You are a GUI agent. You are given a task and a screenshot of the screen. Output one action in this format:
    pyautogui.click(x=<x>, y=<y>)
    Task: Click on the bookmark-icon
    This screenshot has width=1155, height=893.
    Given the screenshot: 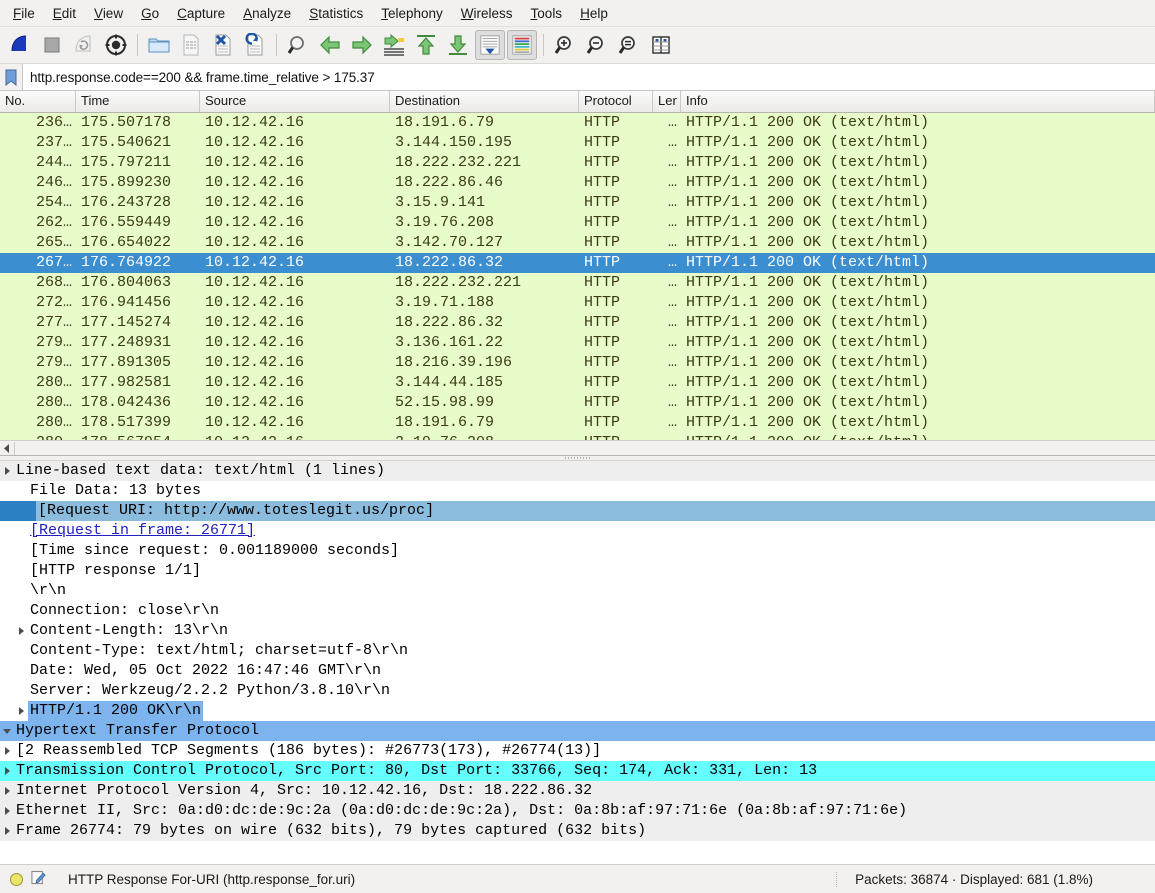 What is the action you would take?
    pyautogui.click(x=11, y=77)
    